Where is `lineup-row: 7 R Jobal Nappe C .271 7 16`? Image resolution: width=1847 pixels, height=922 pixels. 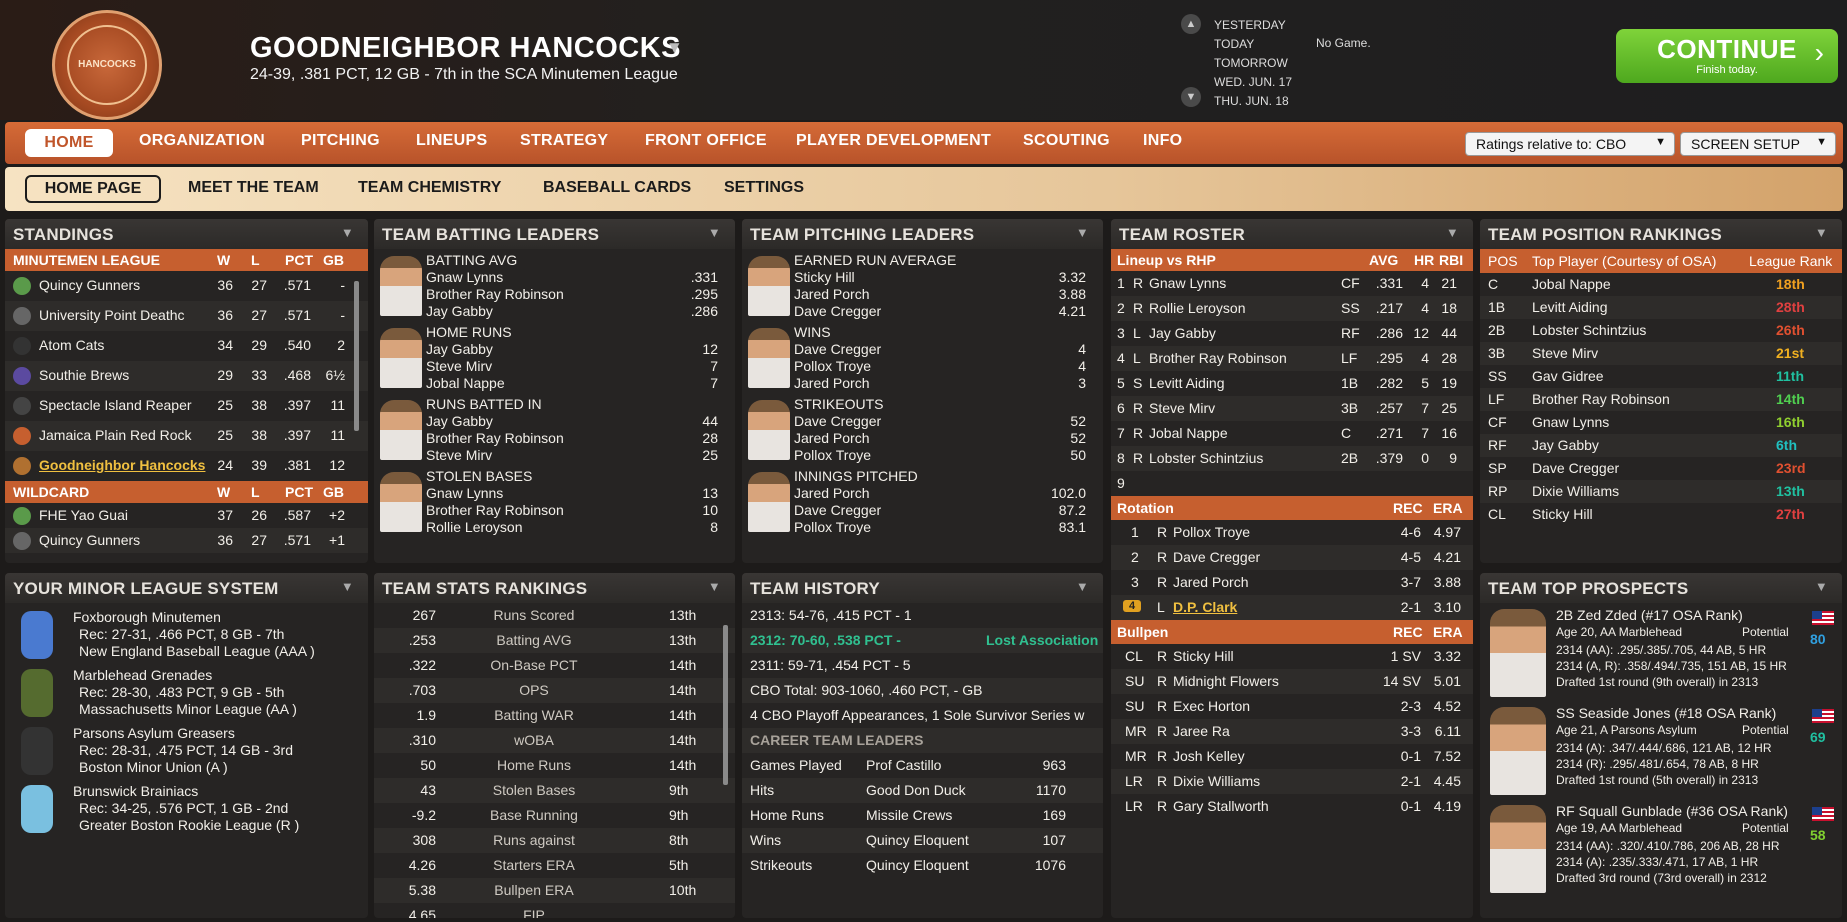 lineup-row: 7 R Jobal Nappe C .271 7 16 is located at coordinates (1292, 433).